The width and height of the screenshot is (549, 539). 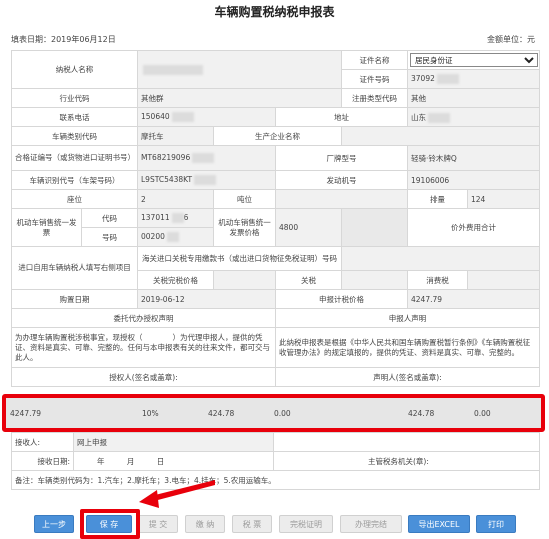 What do you see at coordinates (434, 158) in the screenshot?
I see `model-value: 轻骑·铃木牌Q` at bounding box center [434, 158].